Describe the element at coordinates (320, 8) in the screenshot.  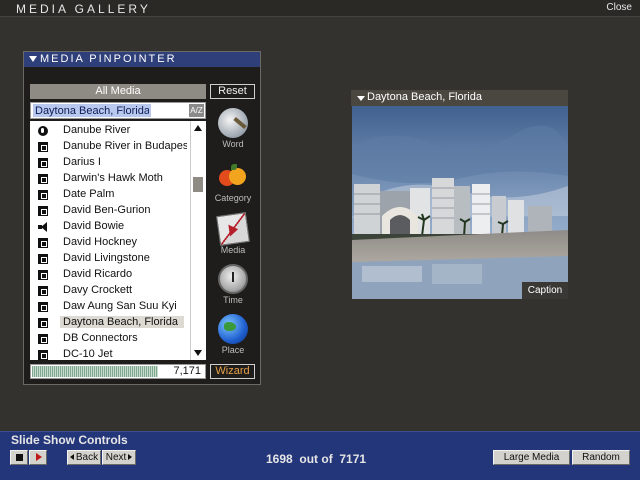
I see `title-bar: MEDIA GALLERY Close` at that location.